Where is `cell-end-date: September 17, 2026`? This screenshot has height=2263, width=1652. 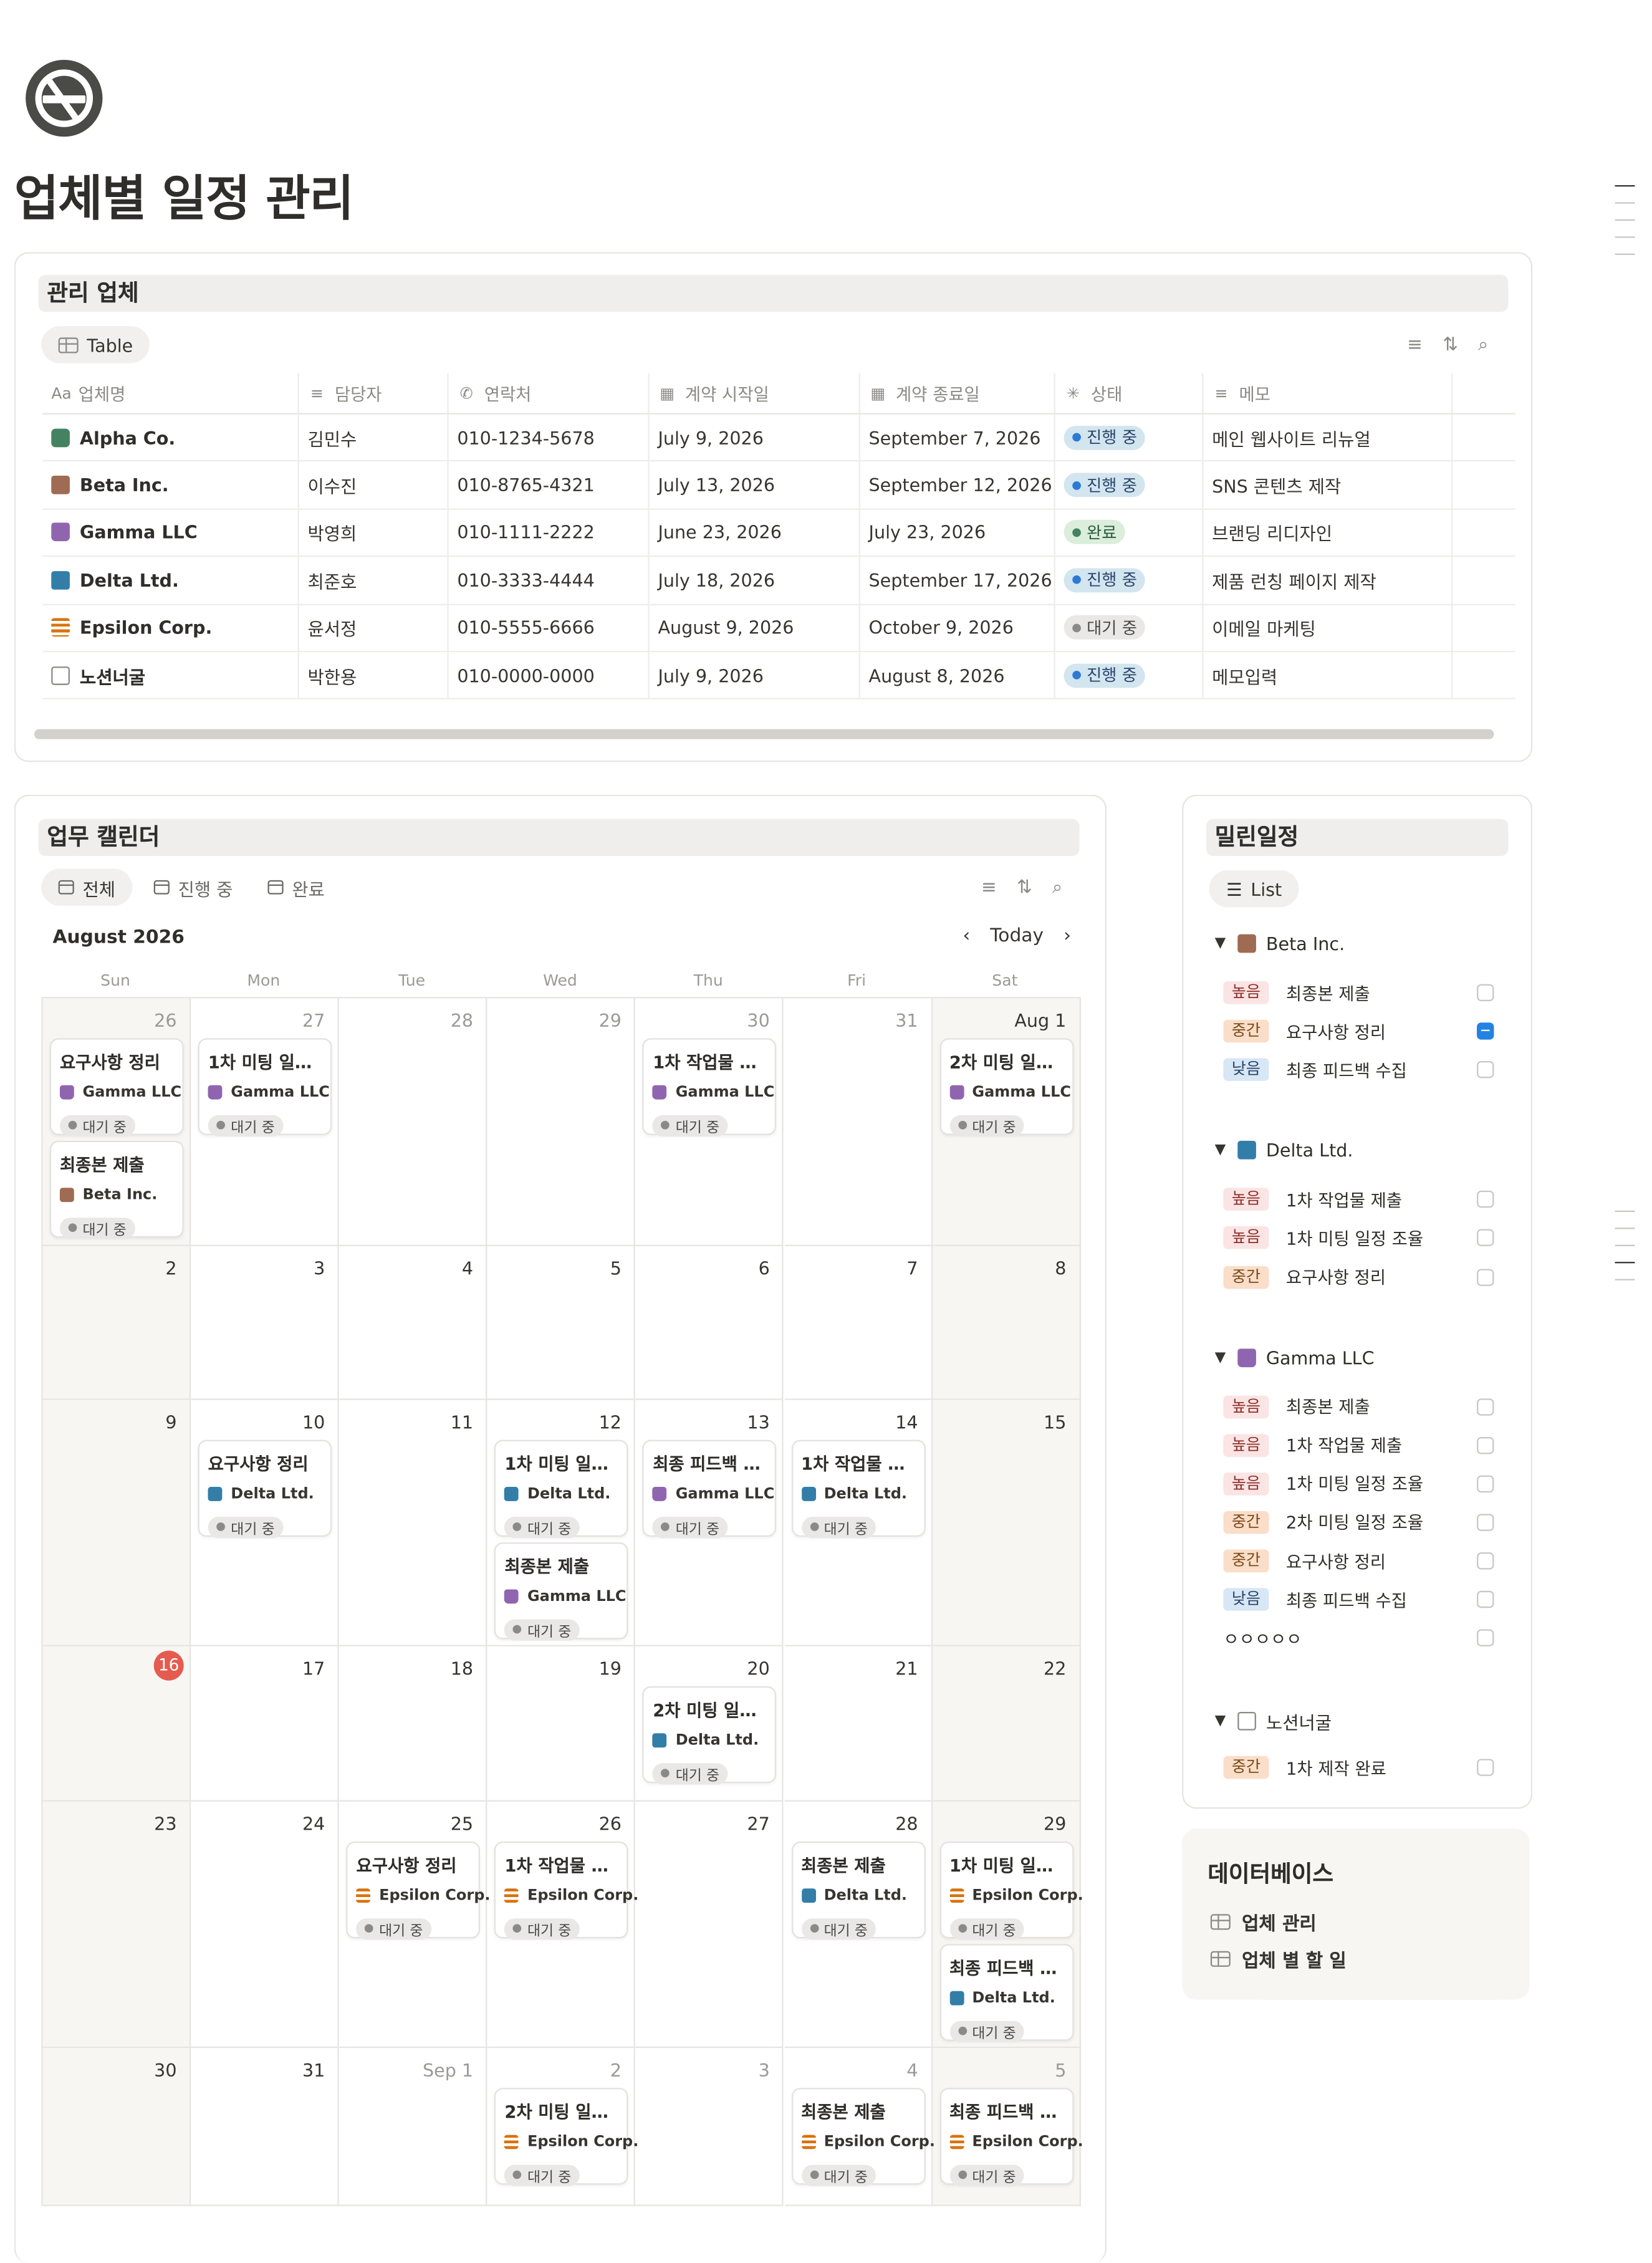 cell-end-date: September 17, 2026 is located at coordinates (957, 580).